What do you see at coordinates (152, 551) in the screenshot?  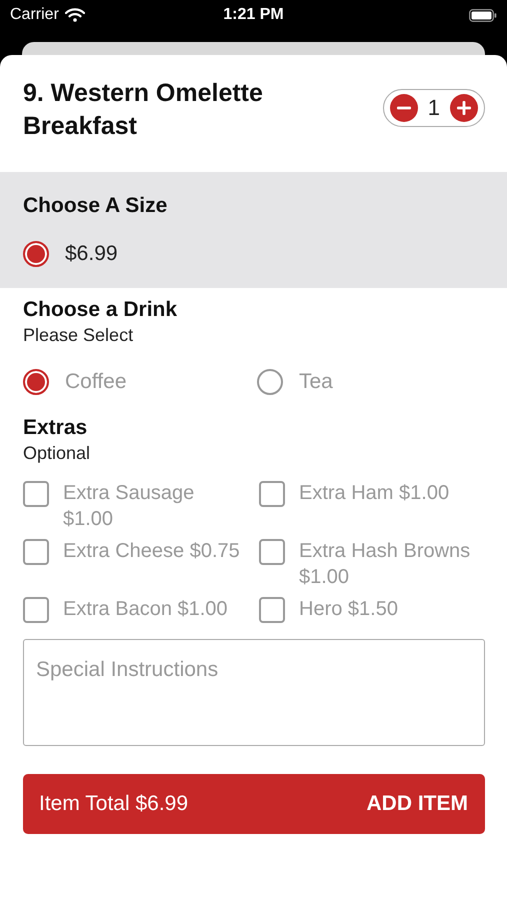 I see `option-label: Extra Cheese $0.75` at bounding box center [152, 551].